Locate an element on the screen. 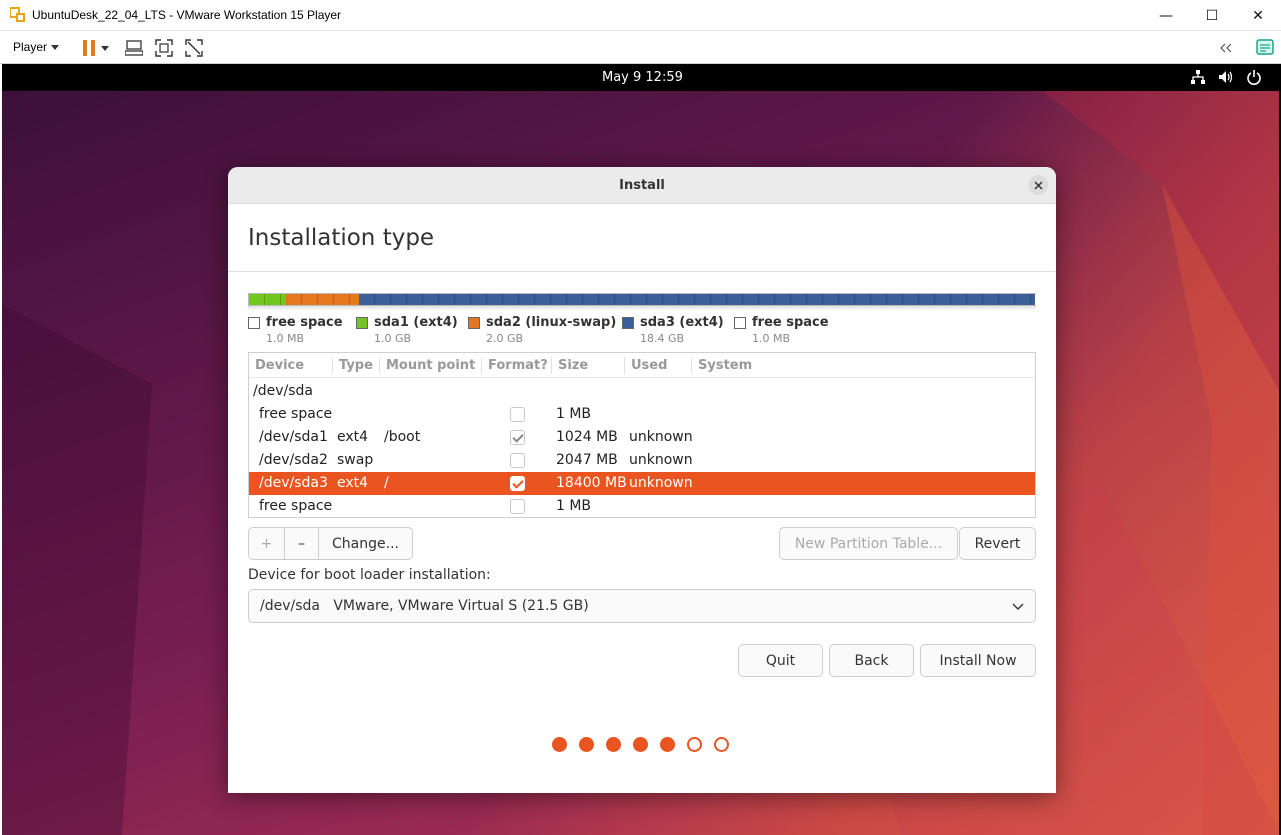  title-divider is located at coordinates (642, 271).